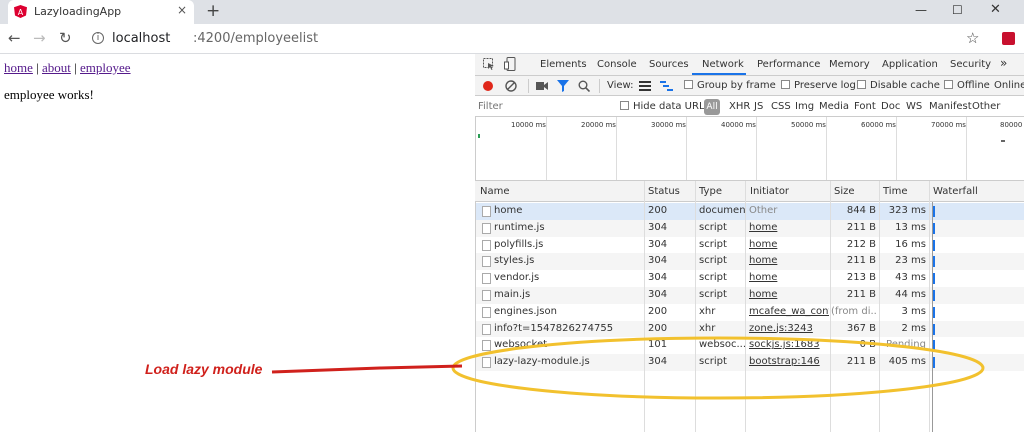 This screenshot has width=1024, height=432. What do you see at coordinates (488, 86) in the screenshot?
I see `record-icon` at bounding box center [488, 86].